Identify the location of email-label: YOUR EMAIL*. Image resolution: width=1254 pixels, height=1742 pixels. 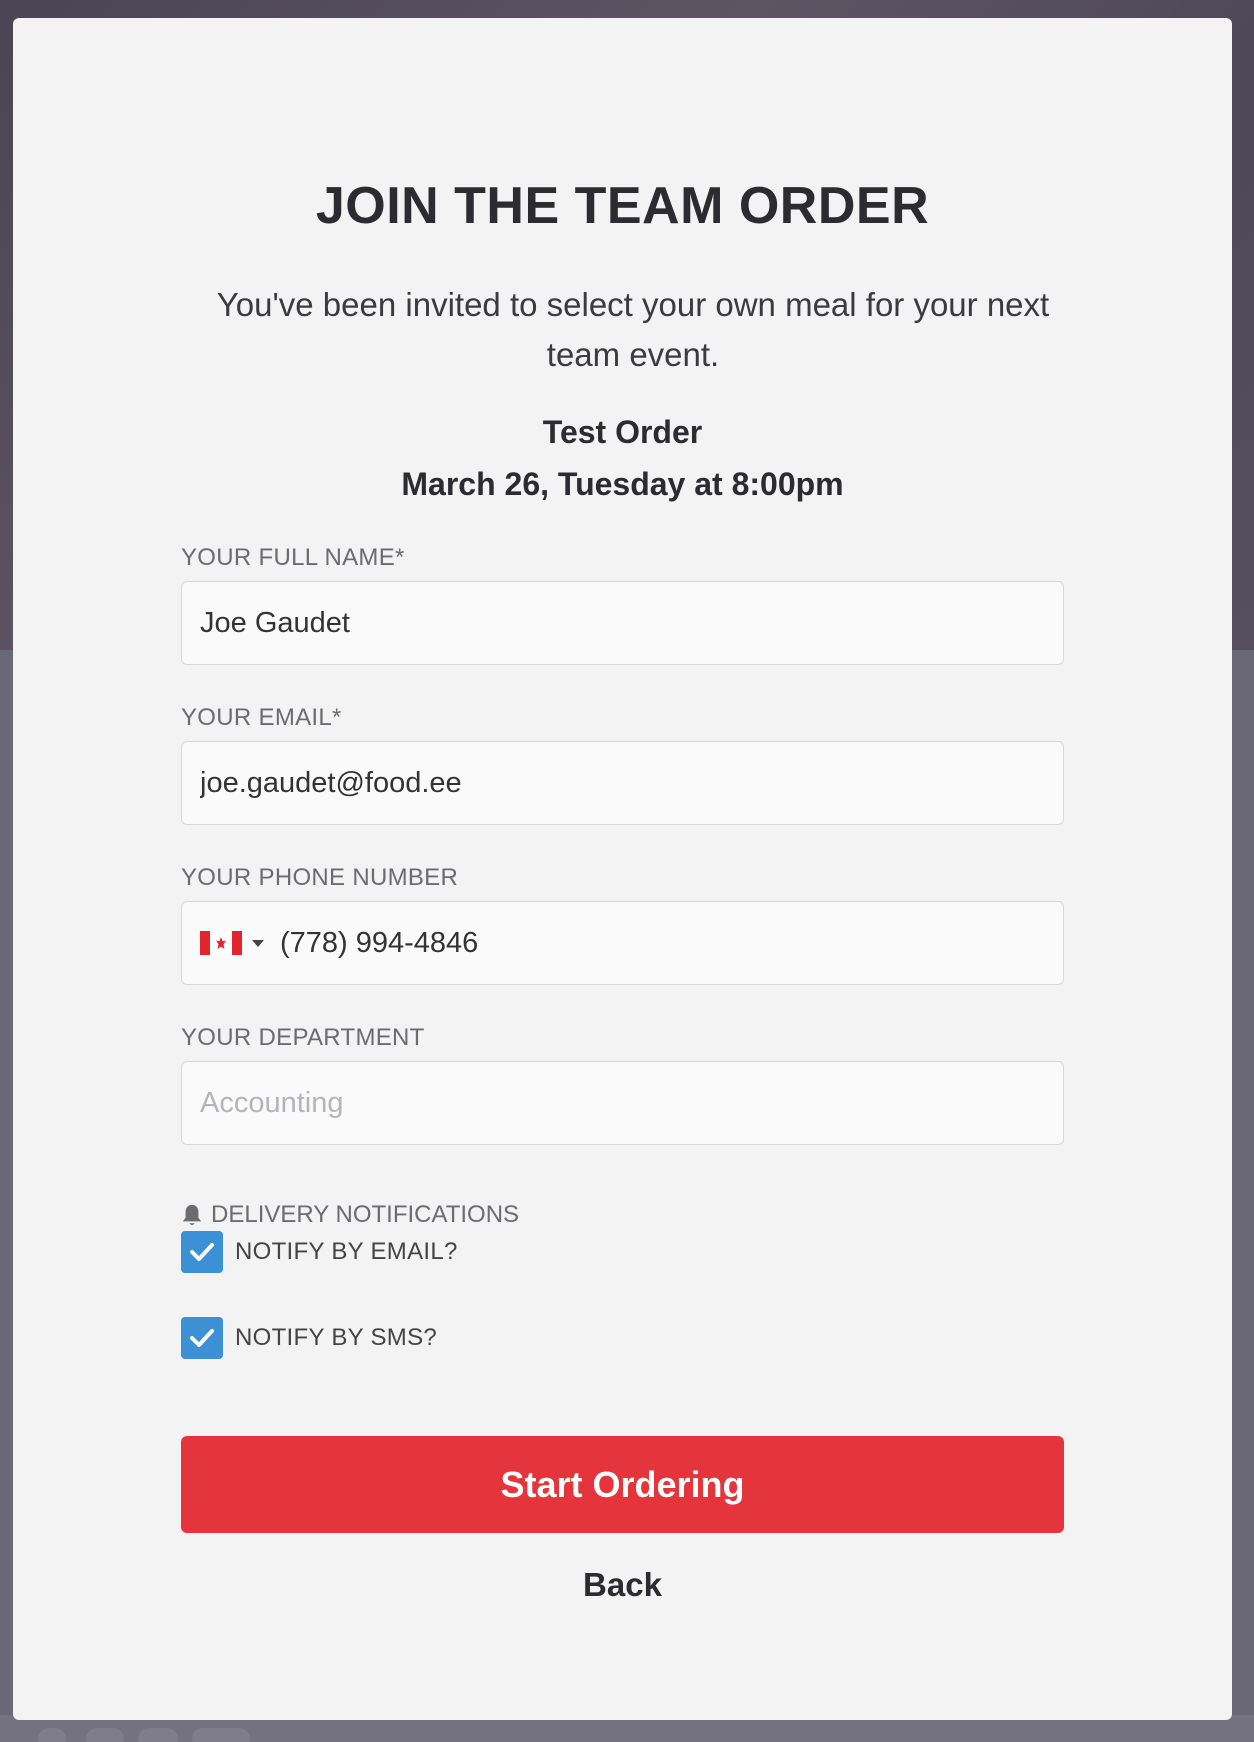
(261, 717).